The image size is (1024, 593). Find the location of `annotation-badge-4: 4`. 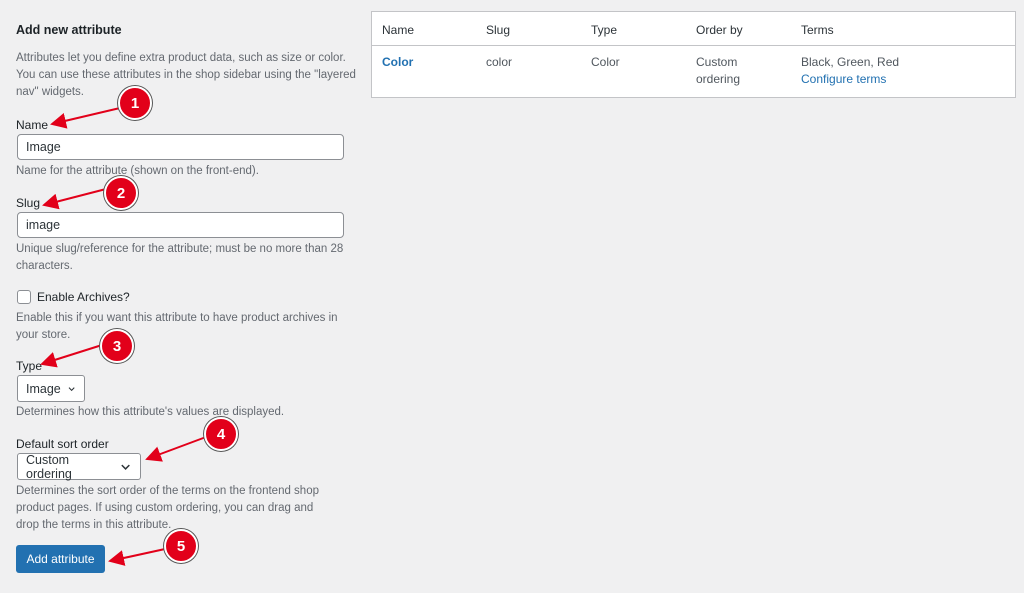

annotation-badge-4: 4 is located at coordinates (221, 434).